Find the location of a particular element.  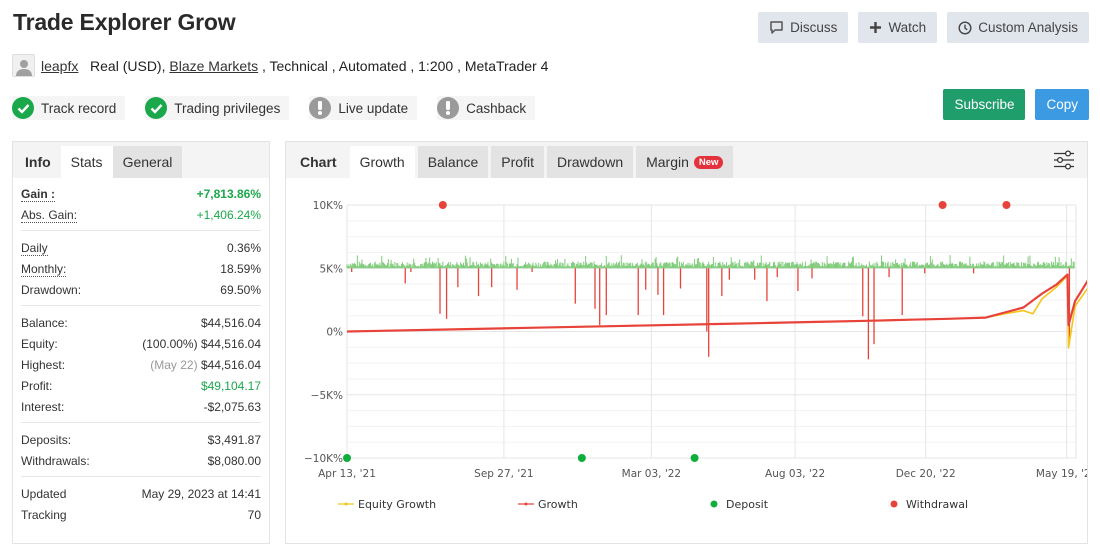

legend-label: Equity Growth is located at coordinates (397, 504).